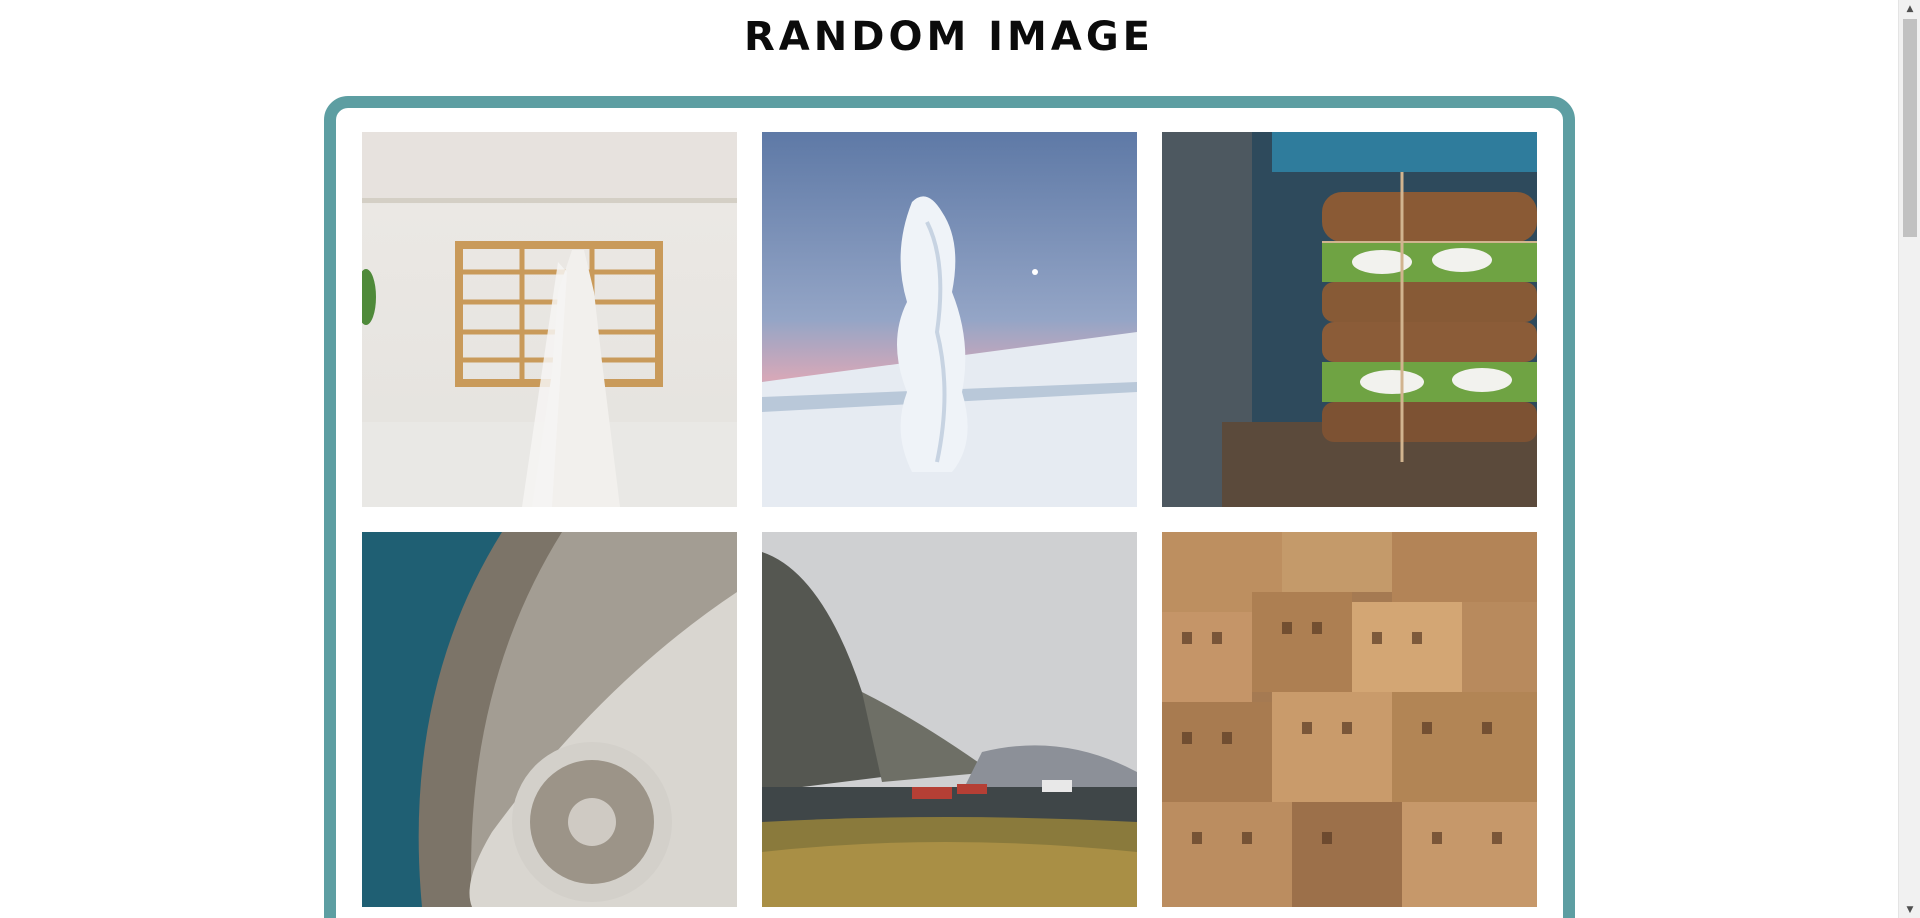 The width and height of the screenshot is (1920, 918). What do you see at coordinates (1909, 8) in the screenshot?
I see `chevron-up-icon: ▲` at bounding box center [1909, 8].